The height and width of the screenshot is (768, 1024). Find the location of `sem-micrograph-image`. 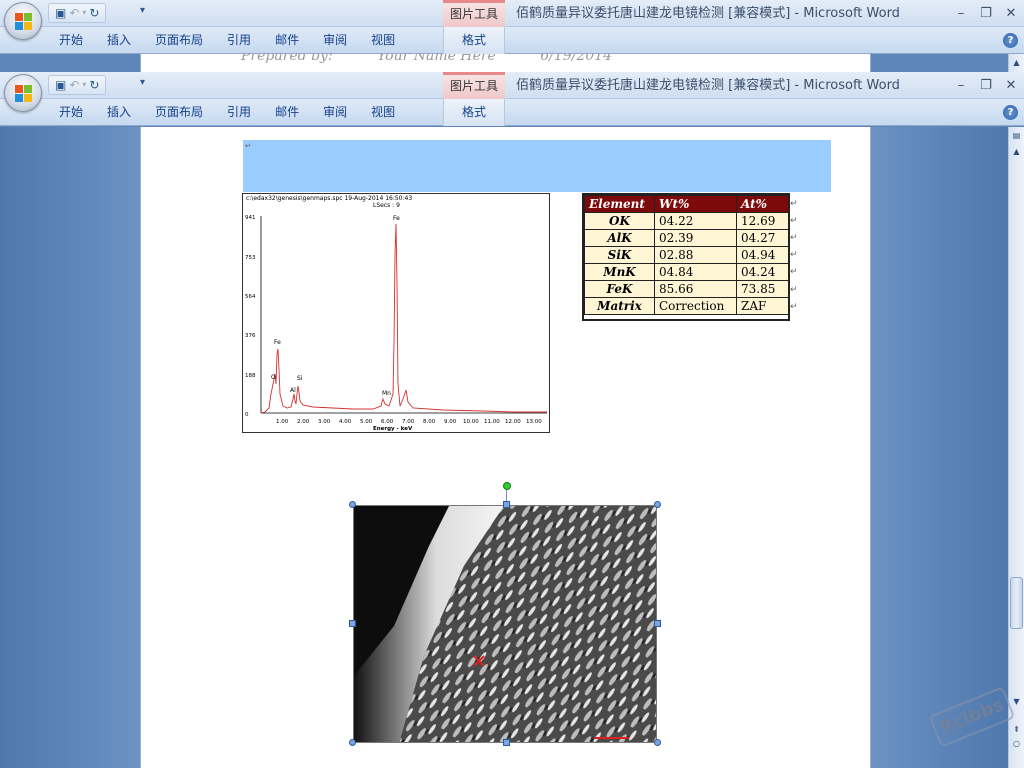

sem-micrograph-image is located at coordinates (505, 624).